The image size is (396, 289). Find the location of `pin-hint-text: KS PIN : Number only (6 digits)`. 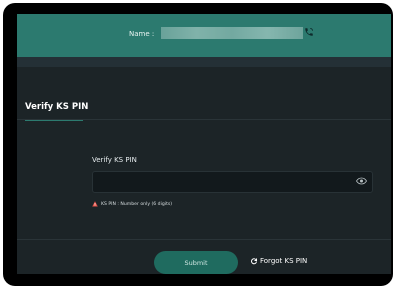

pin-hint-text: KS PIN : Number only (6 digits) is located at coordinates (137, 204).